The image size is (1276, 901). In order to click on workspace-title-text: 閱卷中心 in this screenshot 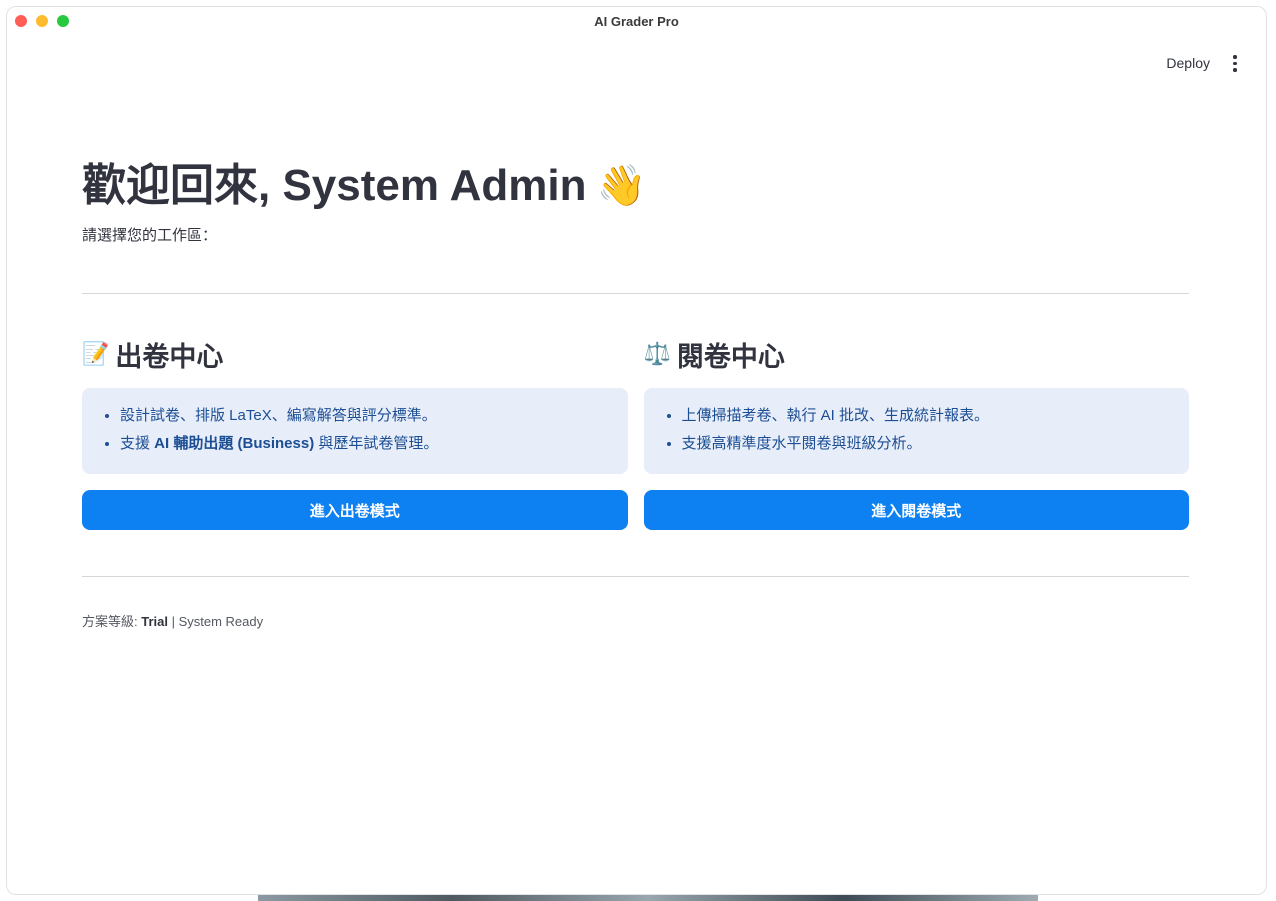, I will do `click(730, 356)`.